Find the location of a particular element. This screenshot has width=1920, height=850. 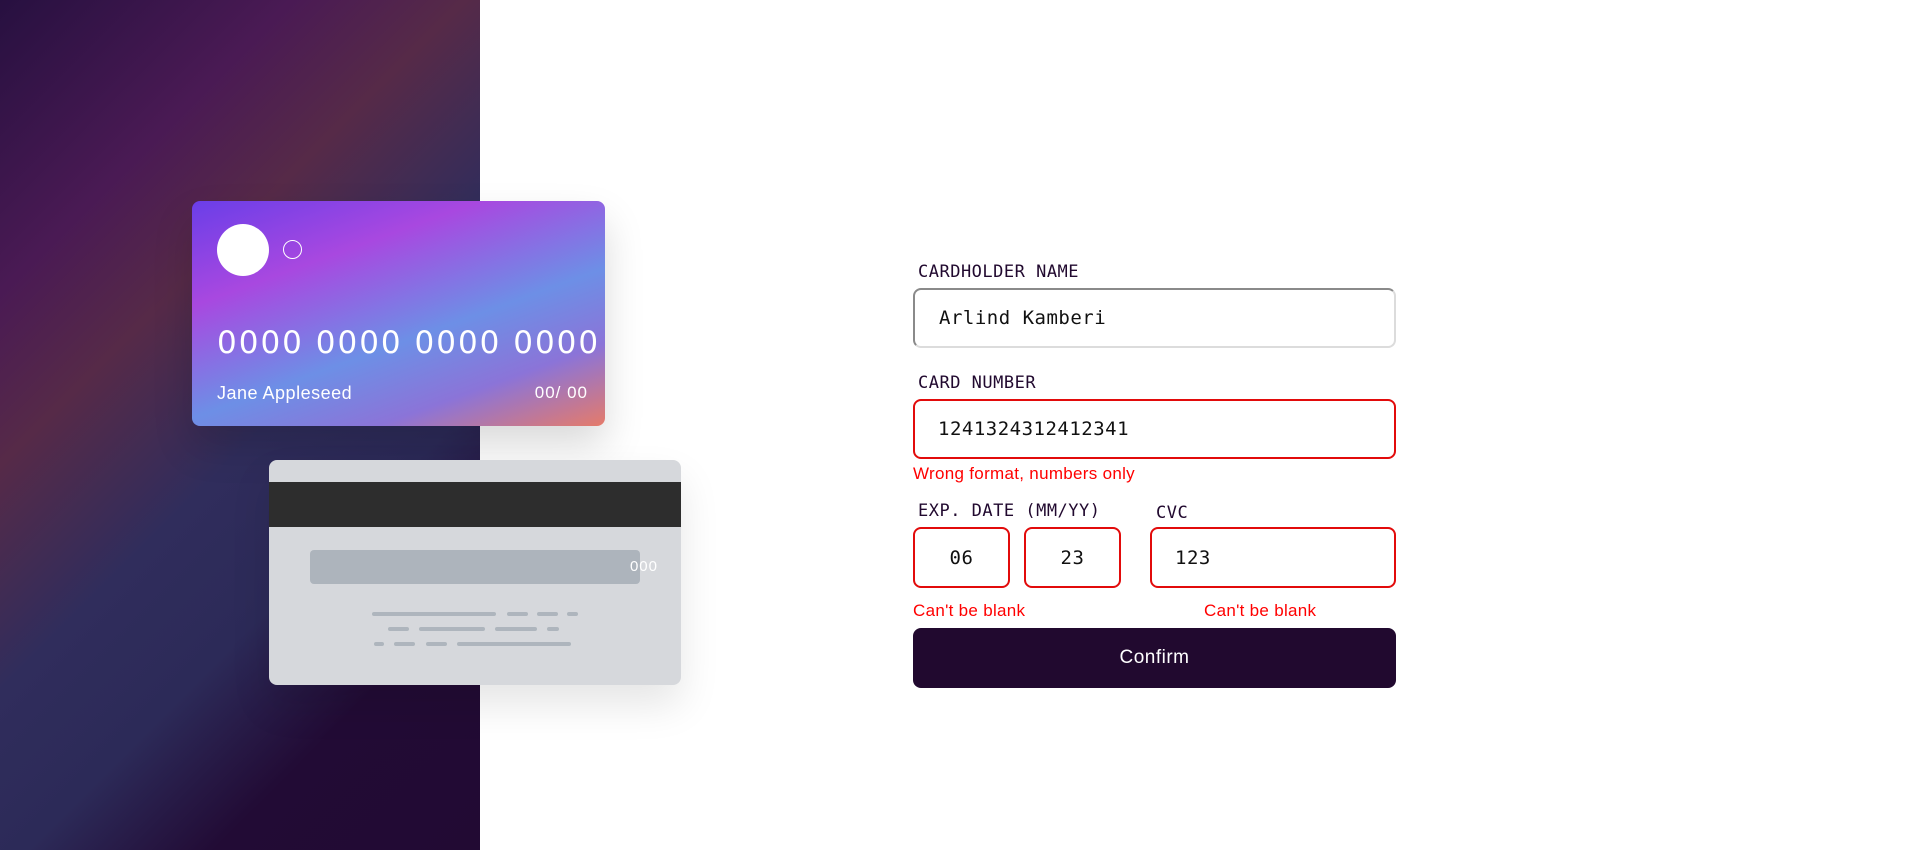

cardholder-value: Arlind Kamberi is located at coordinates (1023, 318).